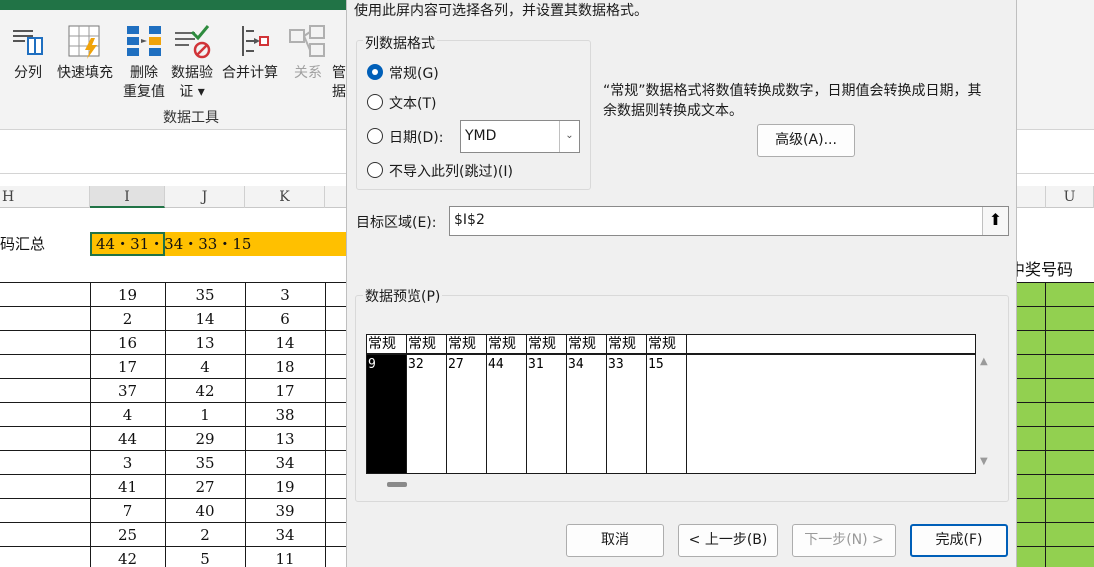 The image size is (1094, 567). I want to click on radio-date-label: 日期(D):, so click(416, 137).